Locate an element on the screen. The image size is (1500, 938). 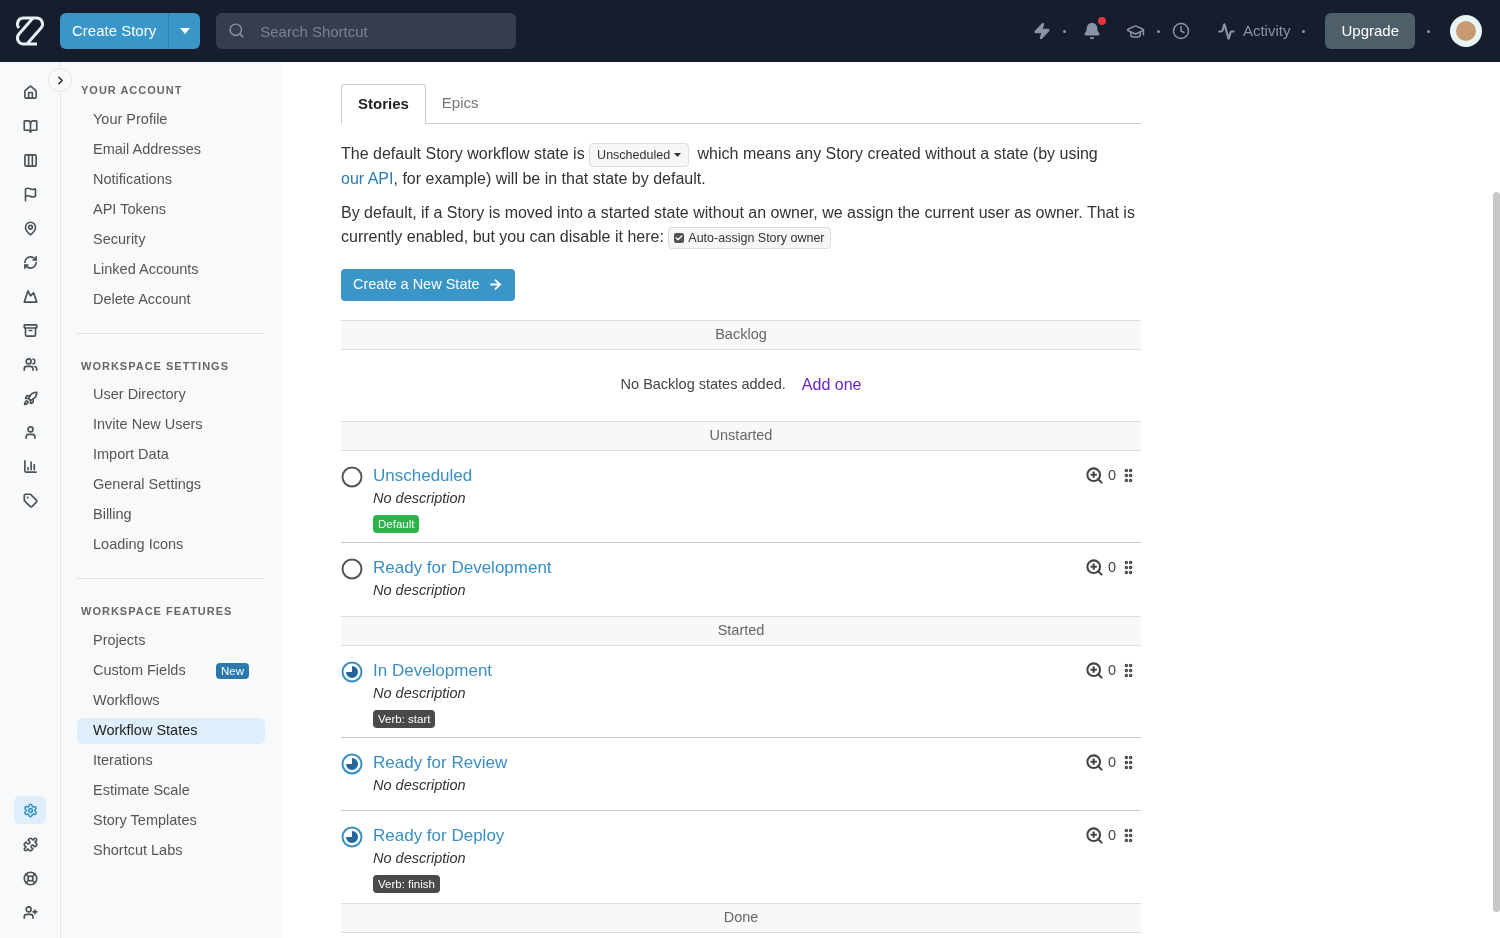
activity-icon is located at coordinates (1226, 31).